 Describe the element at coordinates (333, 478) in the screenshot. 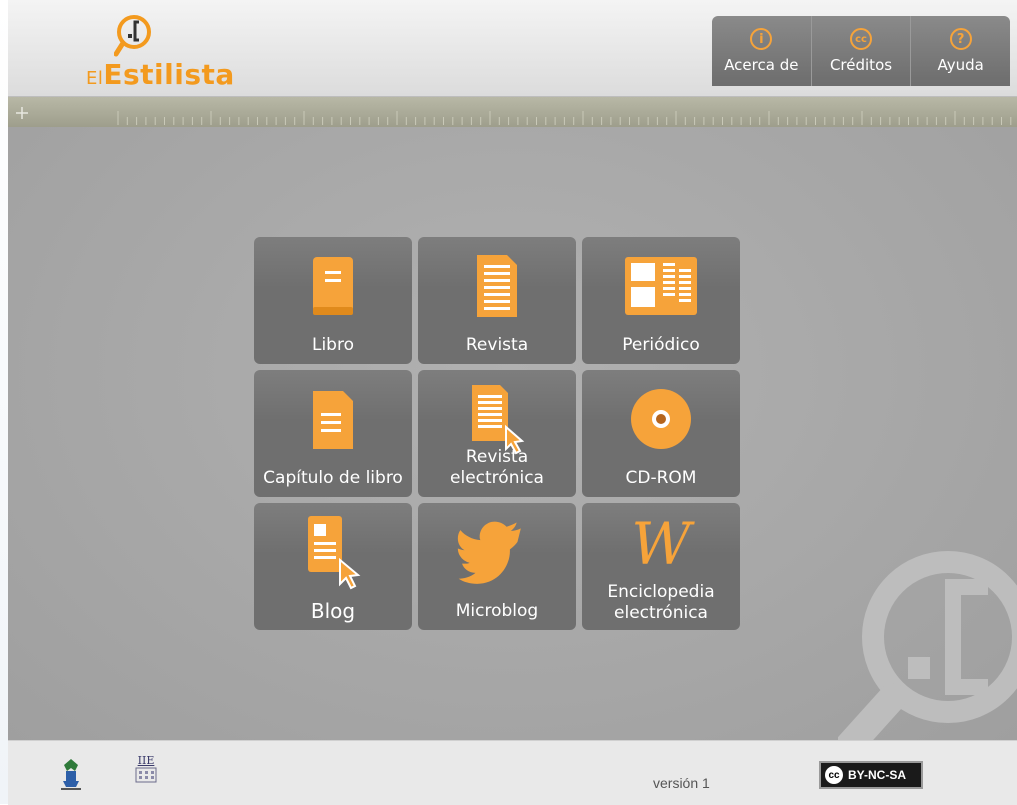

I see `tile-label: Capítulo de libro` at that location.